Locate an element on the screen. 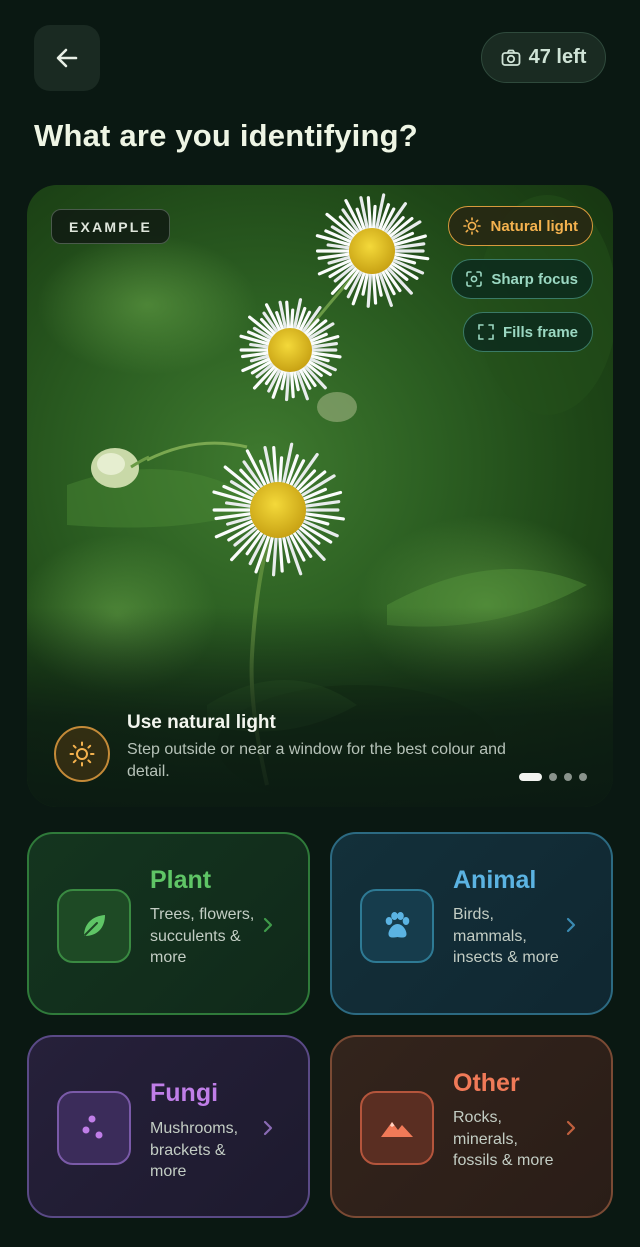 This screenshot has height=1247, width=640. scans-left-counter: 47 left is located at coordinates (543, 57).